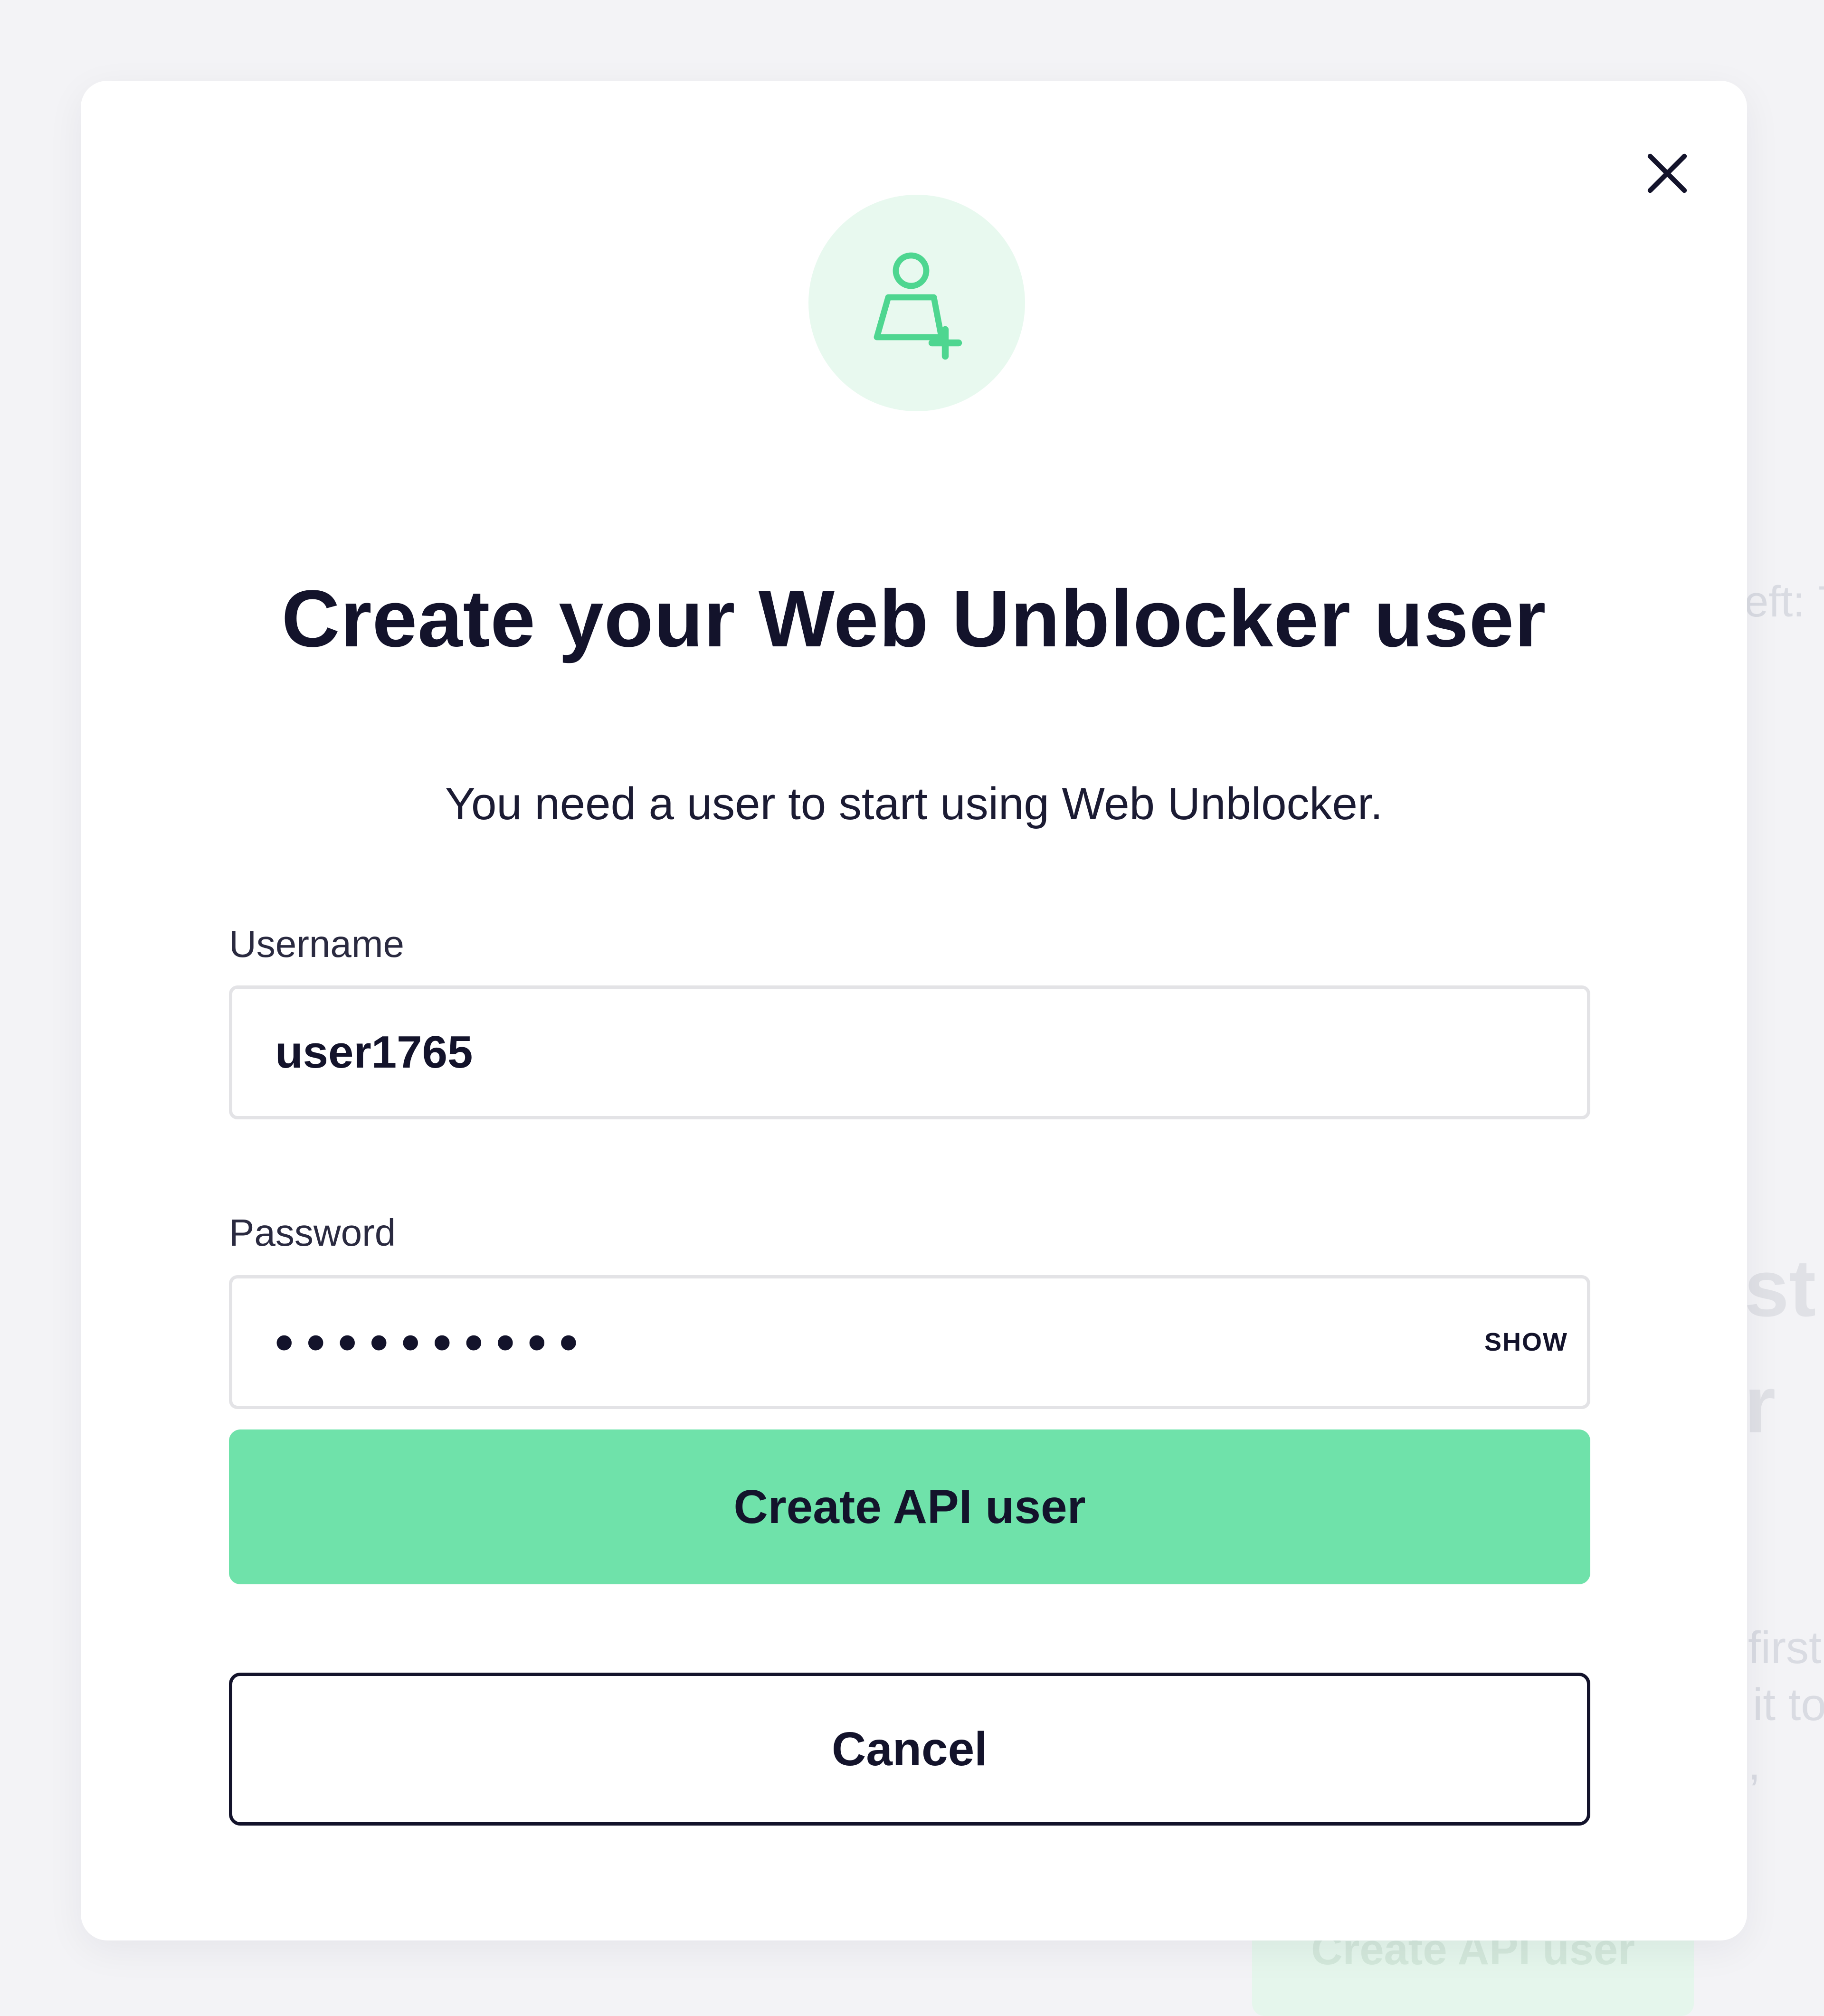 The image size is (1824, 2016). I want to click on show-password-toggle: SHOW, so click(1526, 1342).